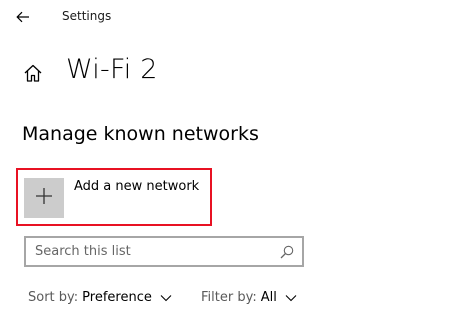 The height and width of the screenshot is (318, 450). What do you see at coordinates (137, 186) in the screenshot?
I see `add-network-label: Add a new network` at bounding box center [137, 186].